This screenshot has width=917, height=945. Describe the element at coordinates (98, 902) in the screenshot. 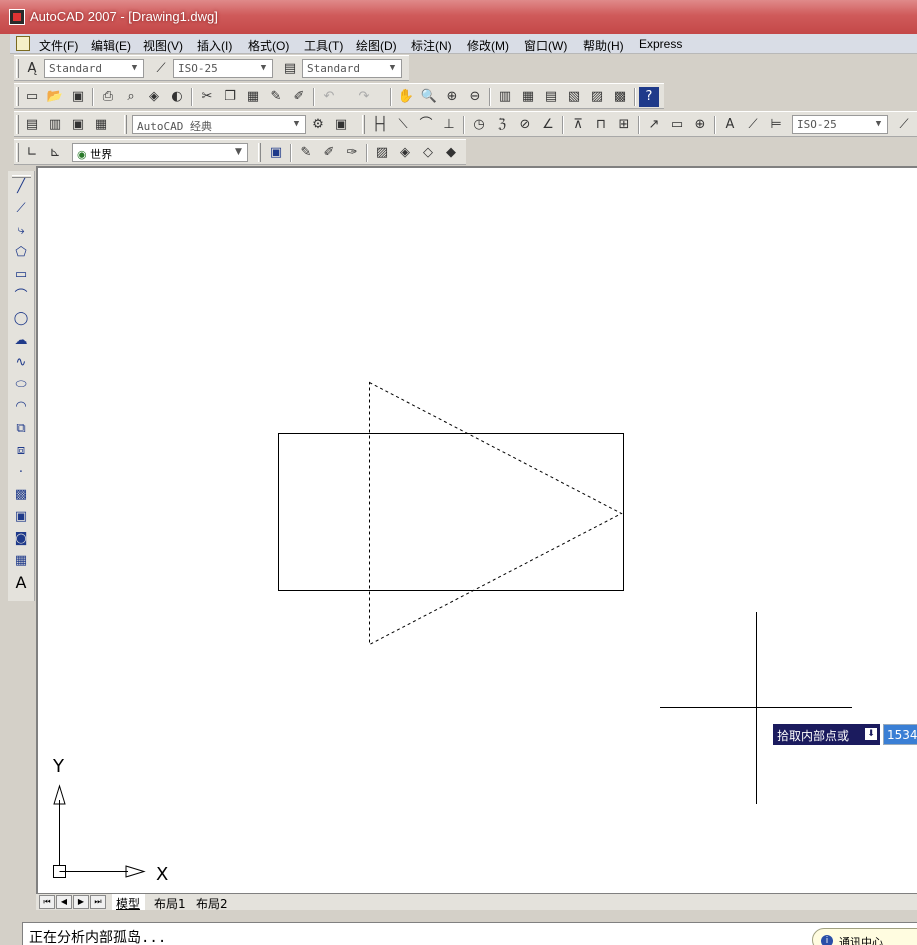

I see `last-tab-icon: ⏭` at that location.